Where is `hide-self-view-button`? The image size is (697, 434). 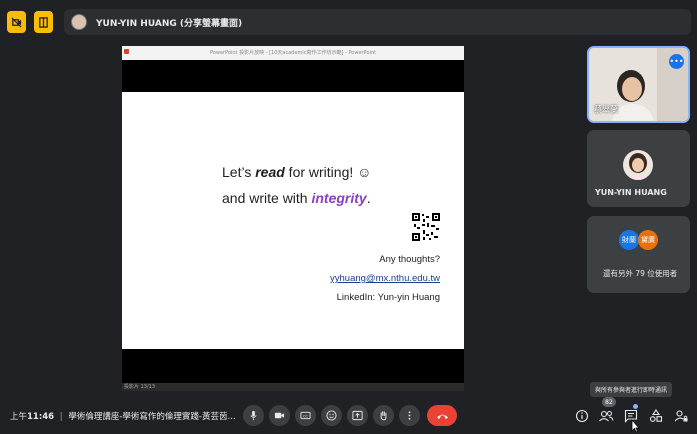 hide-self-view-button is located at coordinates (16, 22).